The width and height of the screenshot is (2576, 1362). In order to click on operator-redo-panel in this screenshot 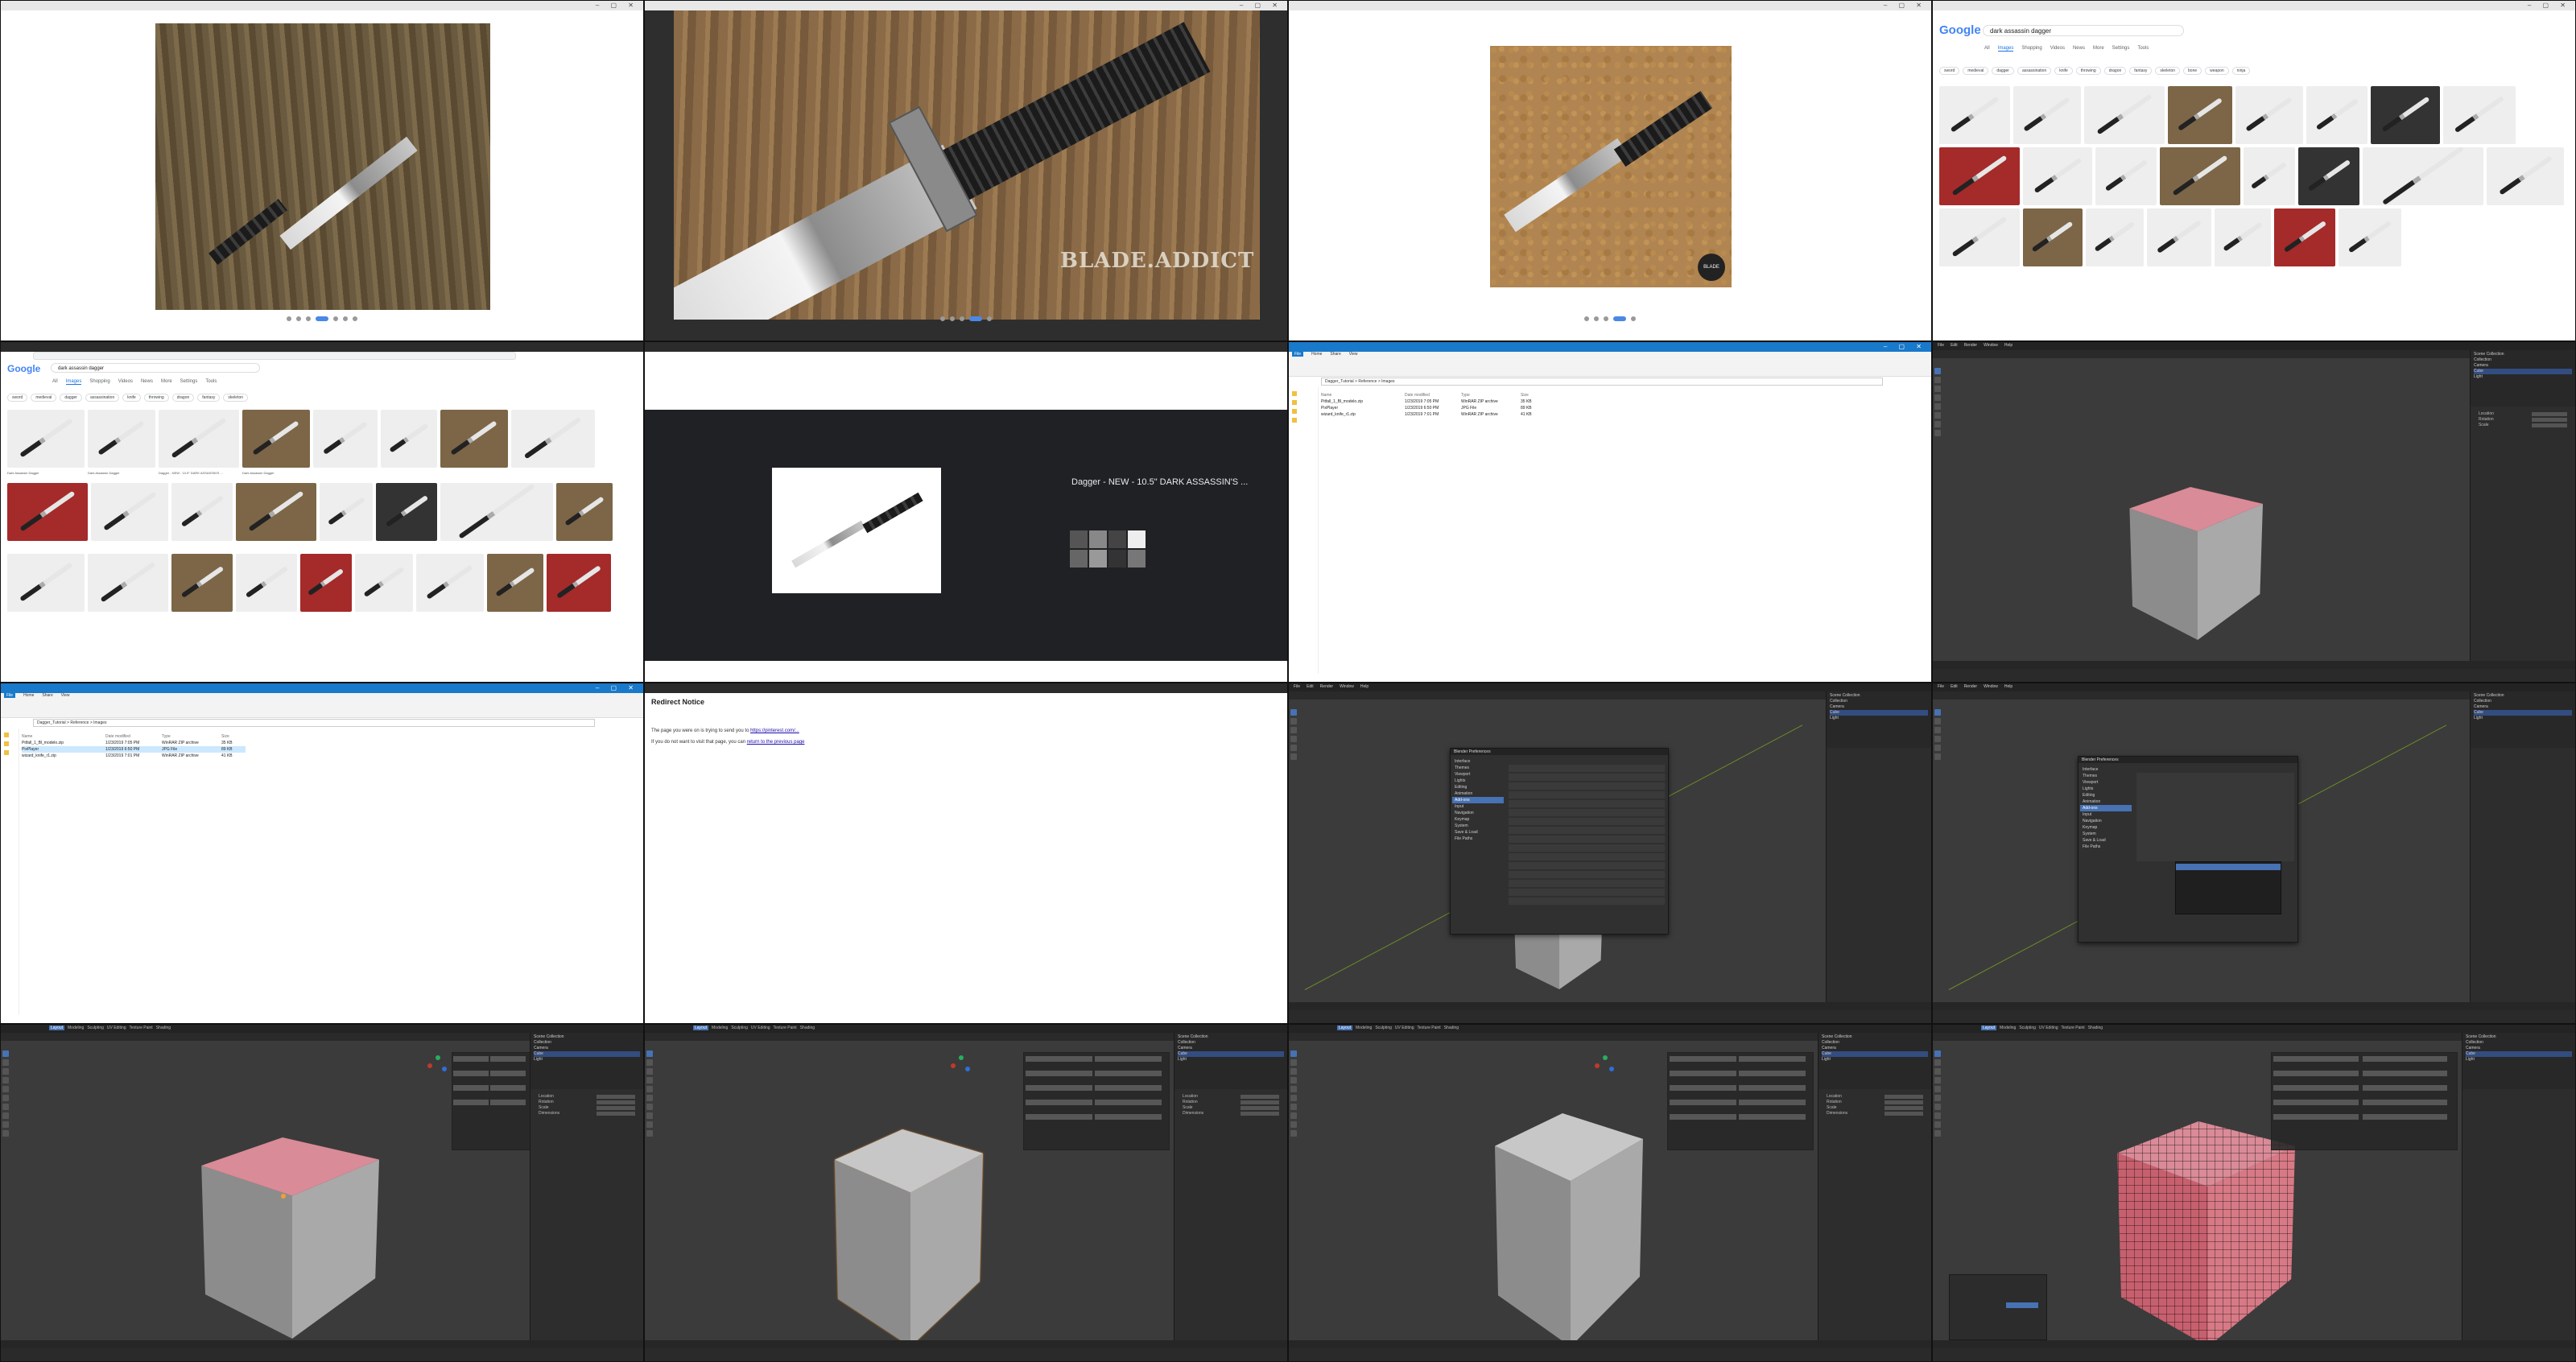, I will do `click(1998, 1307)`.